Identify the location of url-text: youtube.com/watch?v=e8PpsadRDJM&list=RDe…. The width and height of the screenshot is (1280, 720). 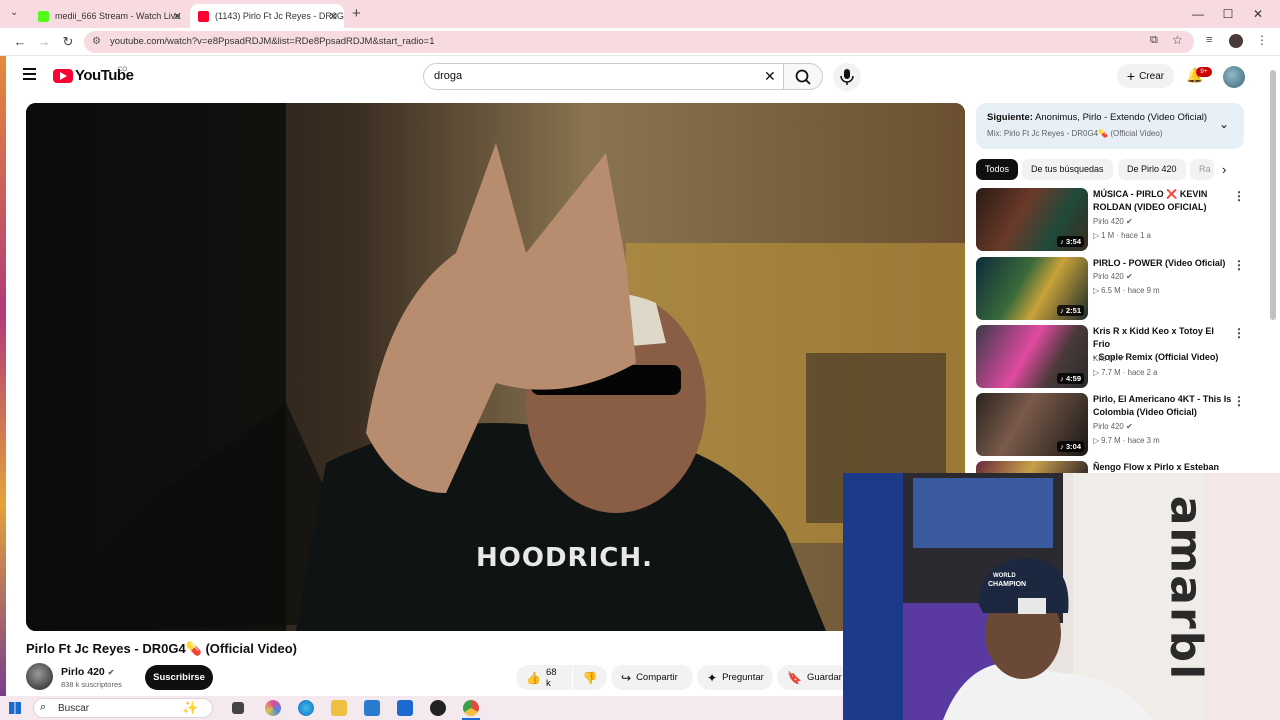
(272, 41).